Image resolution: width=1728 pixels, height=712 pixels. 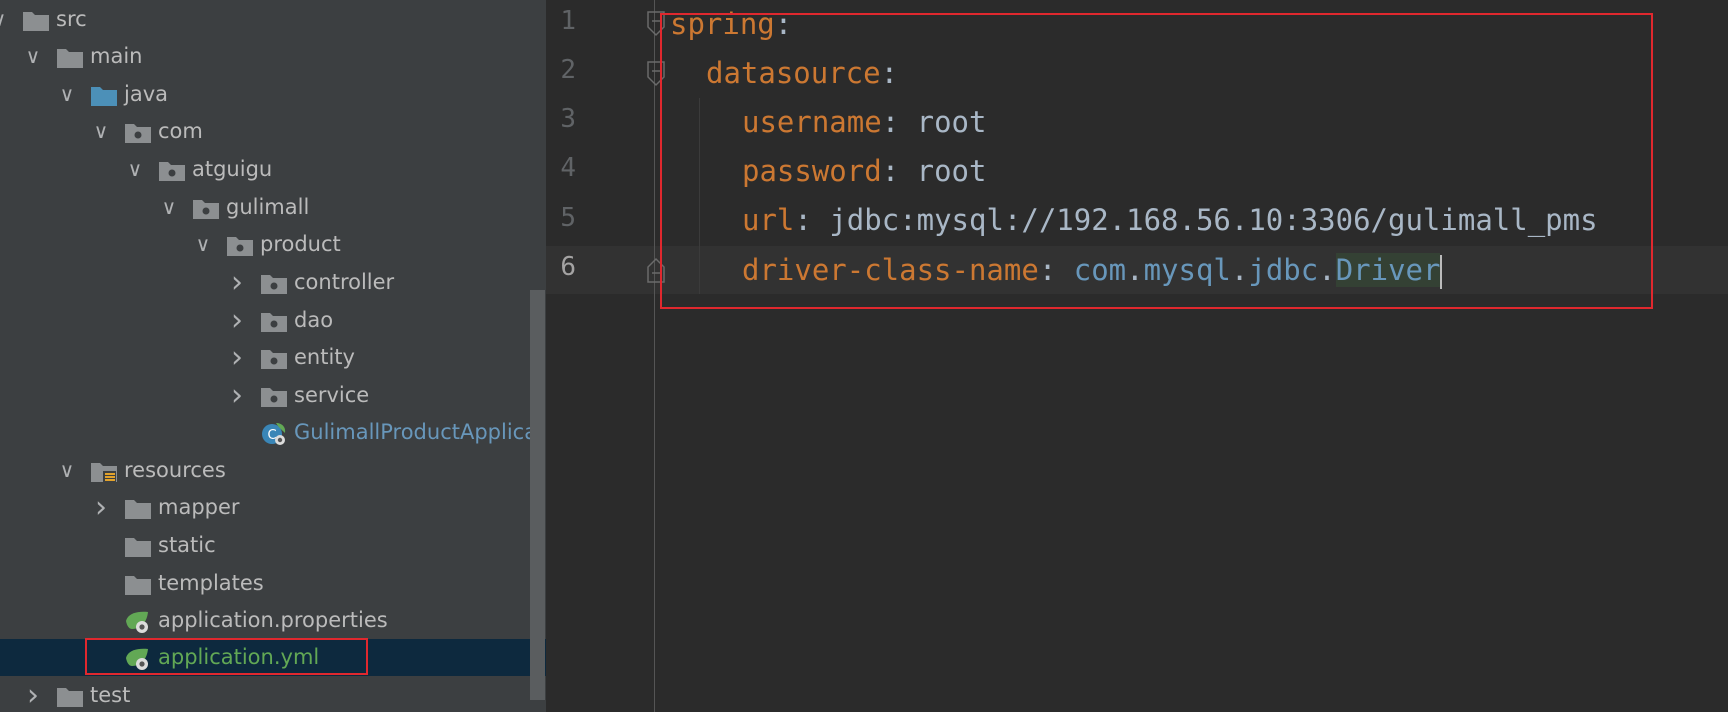 What do you see at coordinates (71, 19) in the screenshot?
I see `tree-item-label: src` at bounding box center [71, 19].